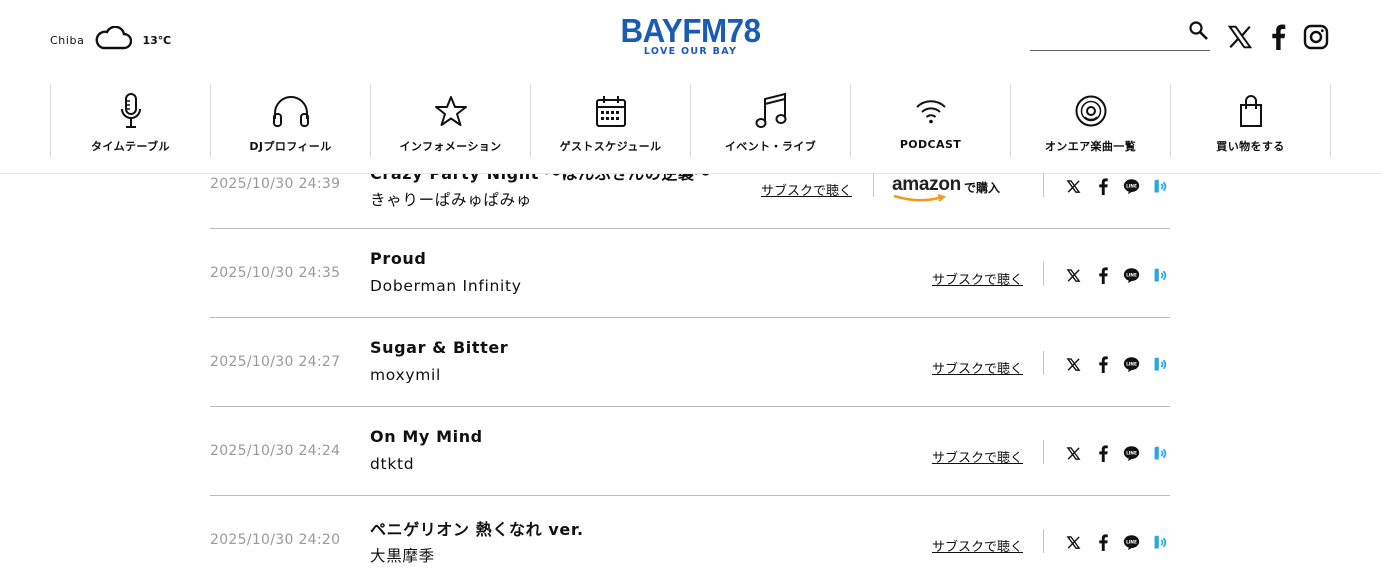 This screenshot has width=1381, height=584. I want to click on nav-item-dj-profile: DJプロフィール, so click(290, 121).